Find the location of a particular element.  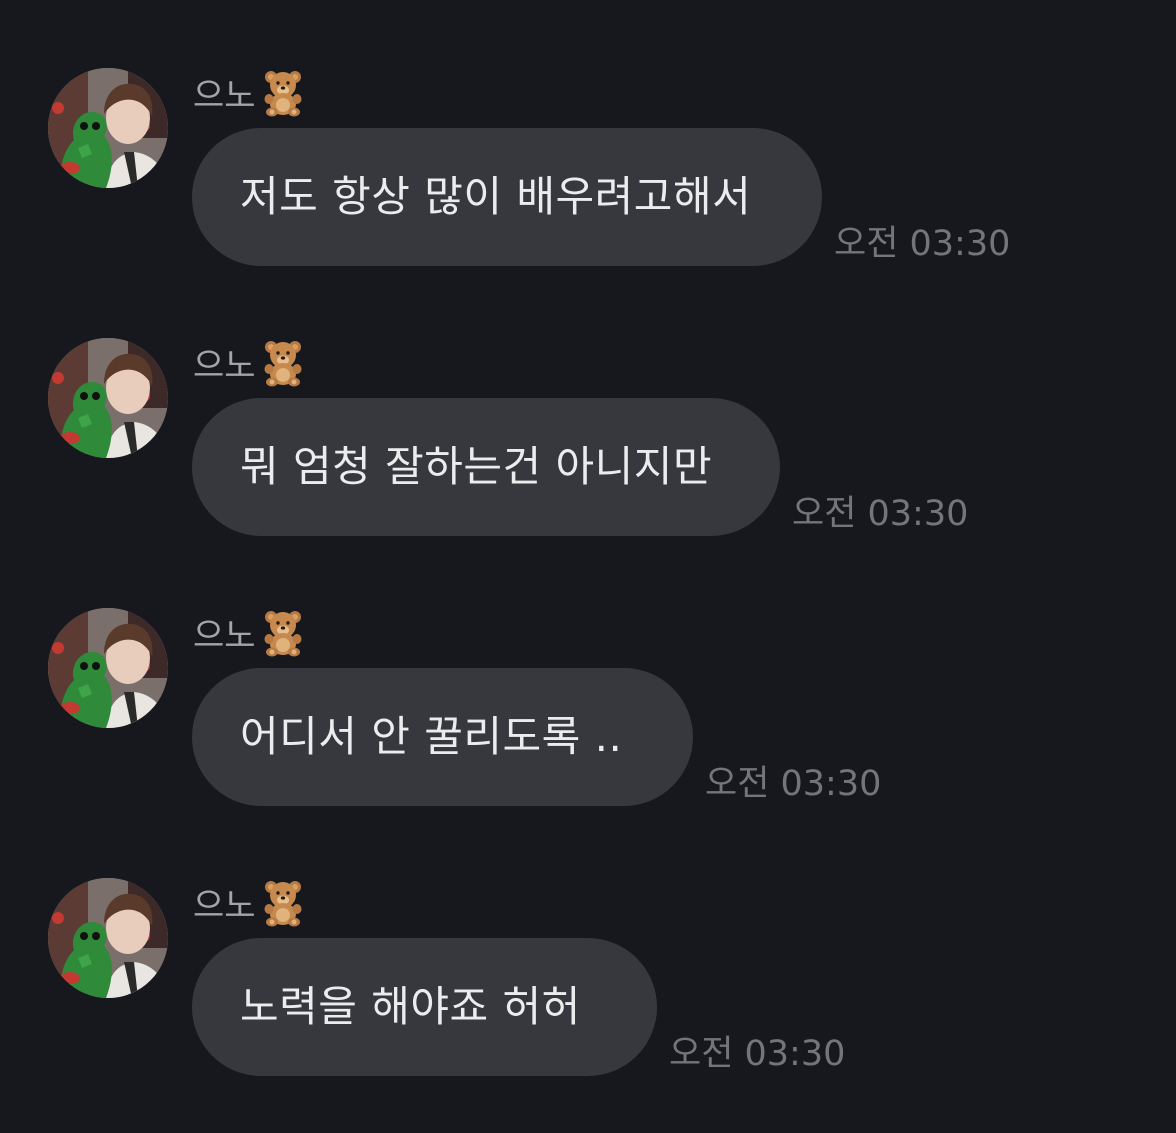

message-text: 뭐 엄청 잘하는건 아니지만 is located at coordinates (476, 466).